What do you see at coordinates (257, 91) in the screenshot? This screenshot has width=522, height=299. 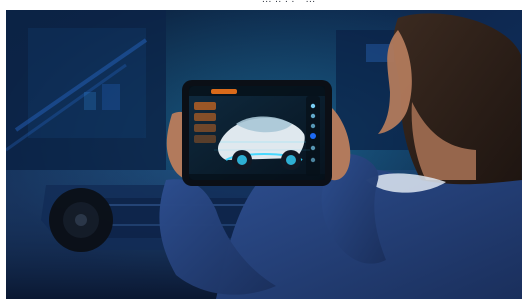 I see `app-top-bar` at bounding box center [257, 91].